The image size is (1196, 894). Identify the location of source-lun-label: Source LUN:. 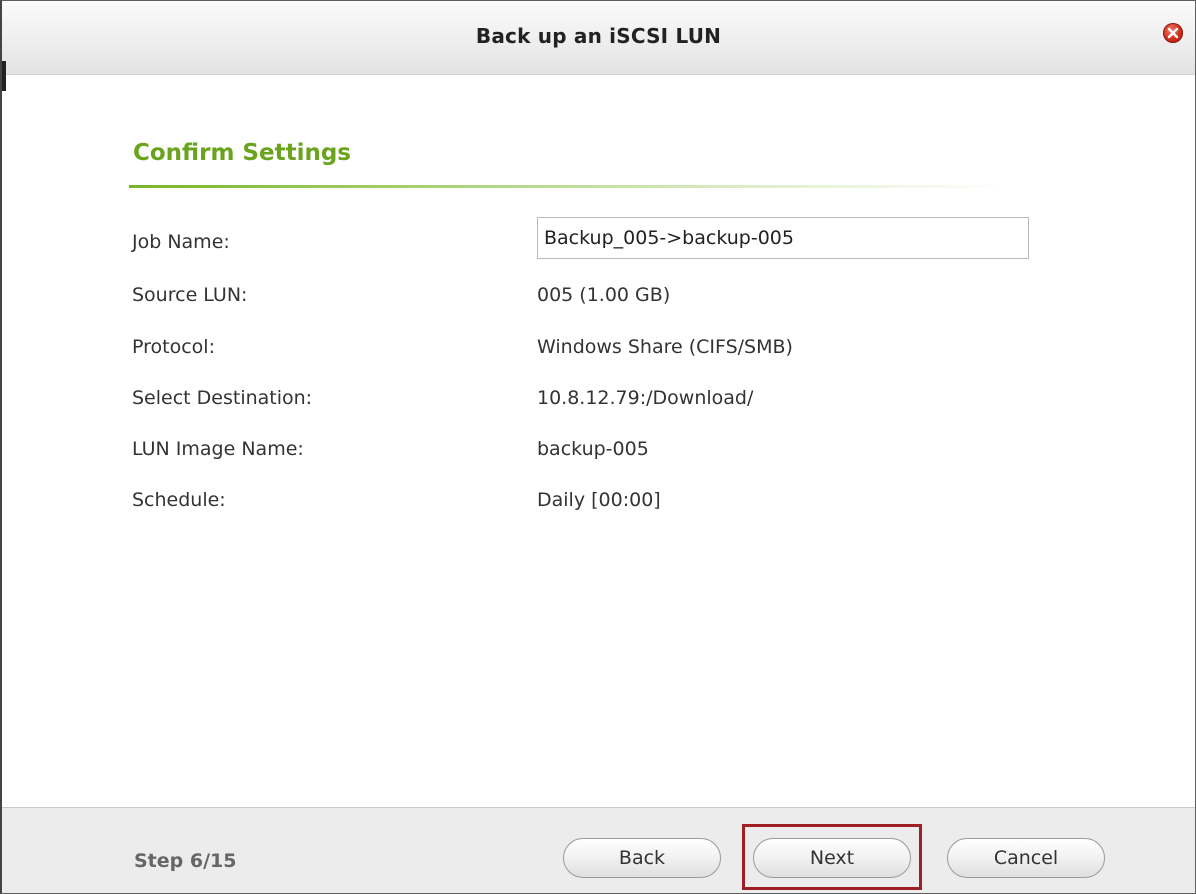
(190, 295).